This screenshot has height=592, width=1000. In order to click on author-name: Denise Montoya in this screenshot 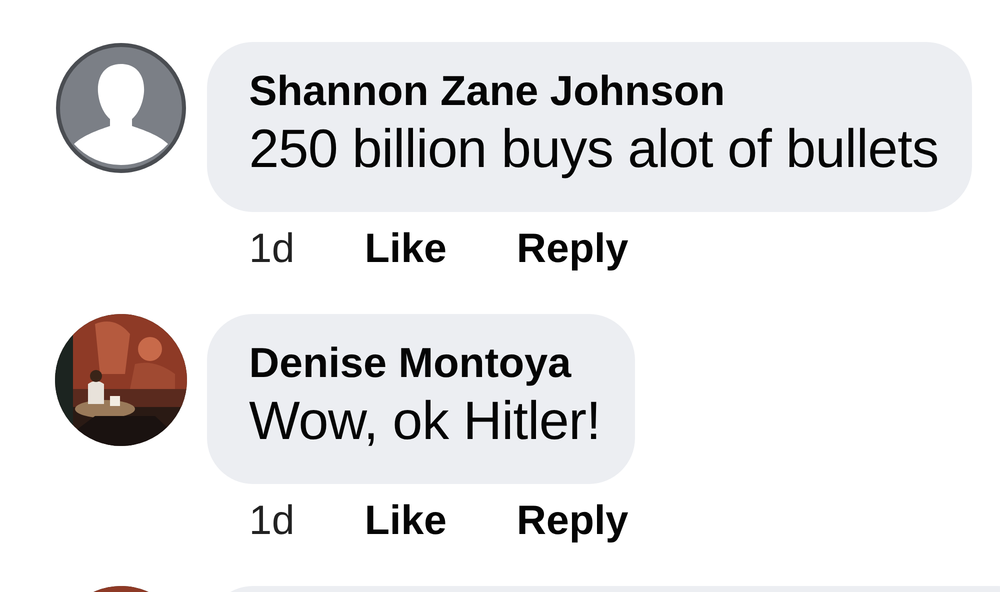, I will do `click(425, 363)`.